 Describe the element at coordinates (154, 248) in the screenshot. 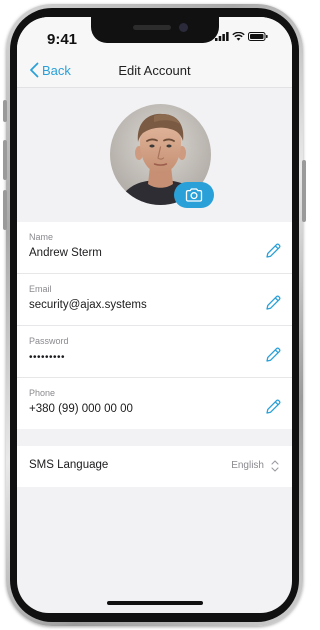

I see `name-field: Name Andrew Sterm` at that location.